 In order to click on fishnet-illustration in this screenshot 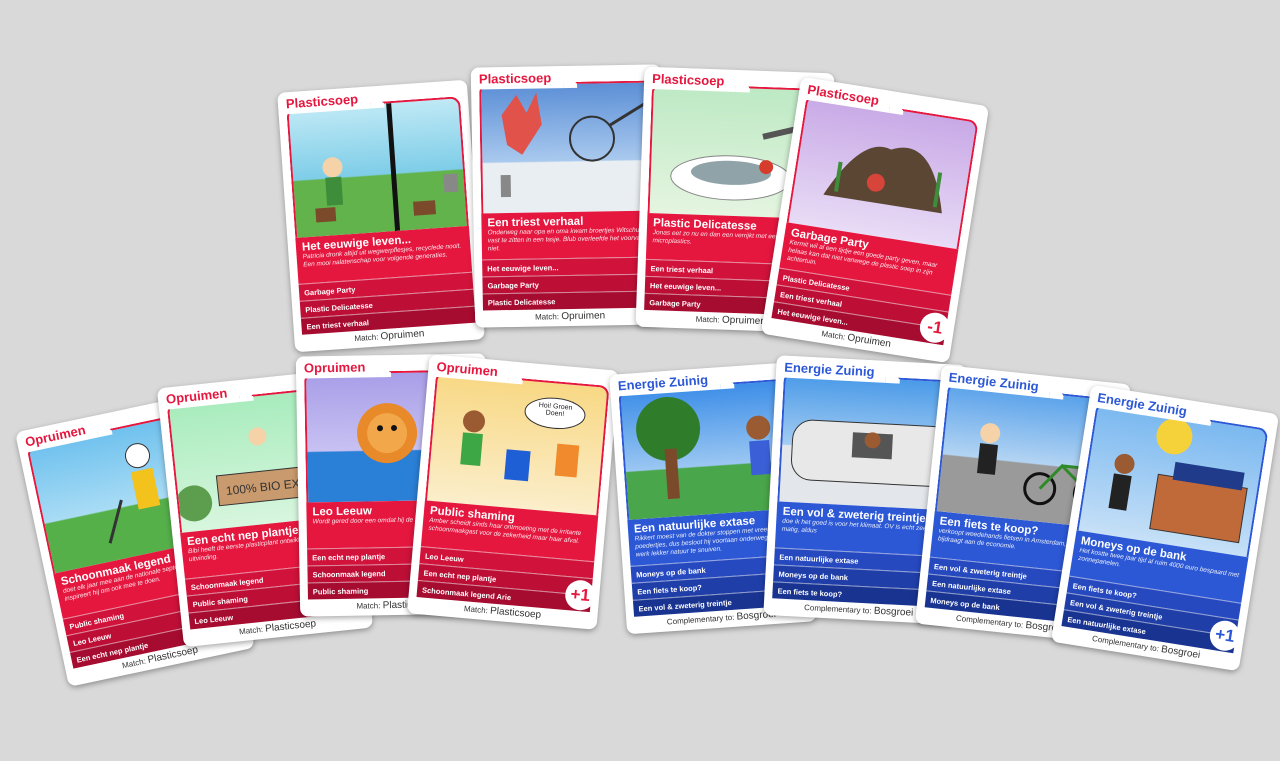, I will do `click(574, 145)`.